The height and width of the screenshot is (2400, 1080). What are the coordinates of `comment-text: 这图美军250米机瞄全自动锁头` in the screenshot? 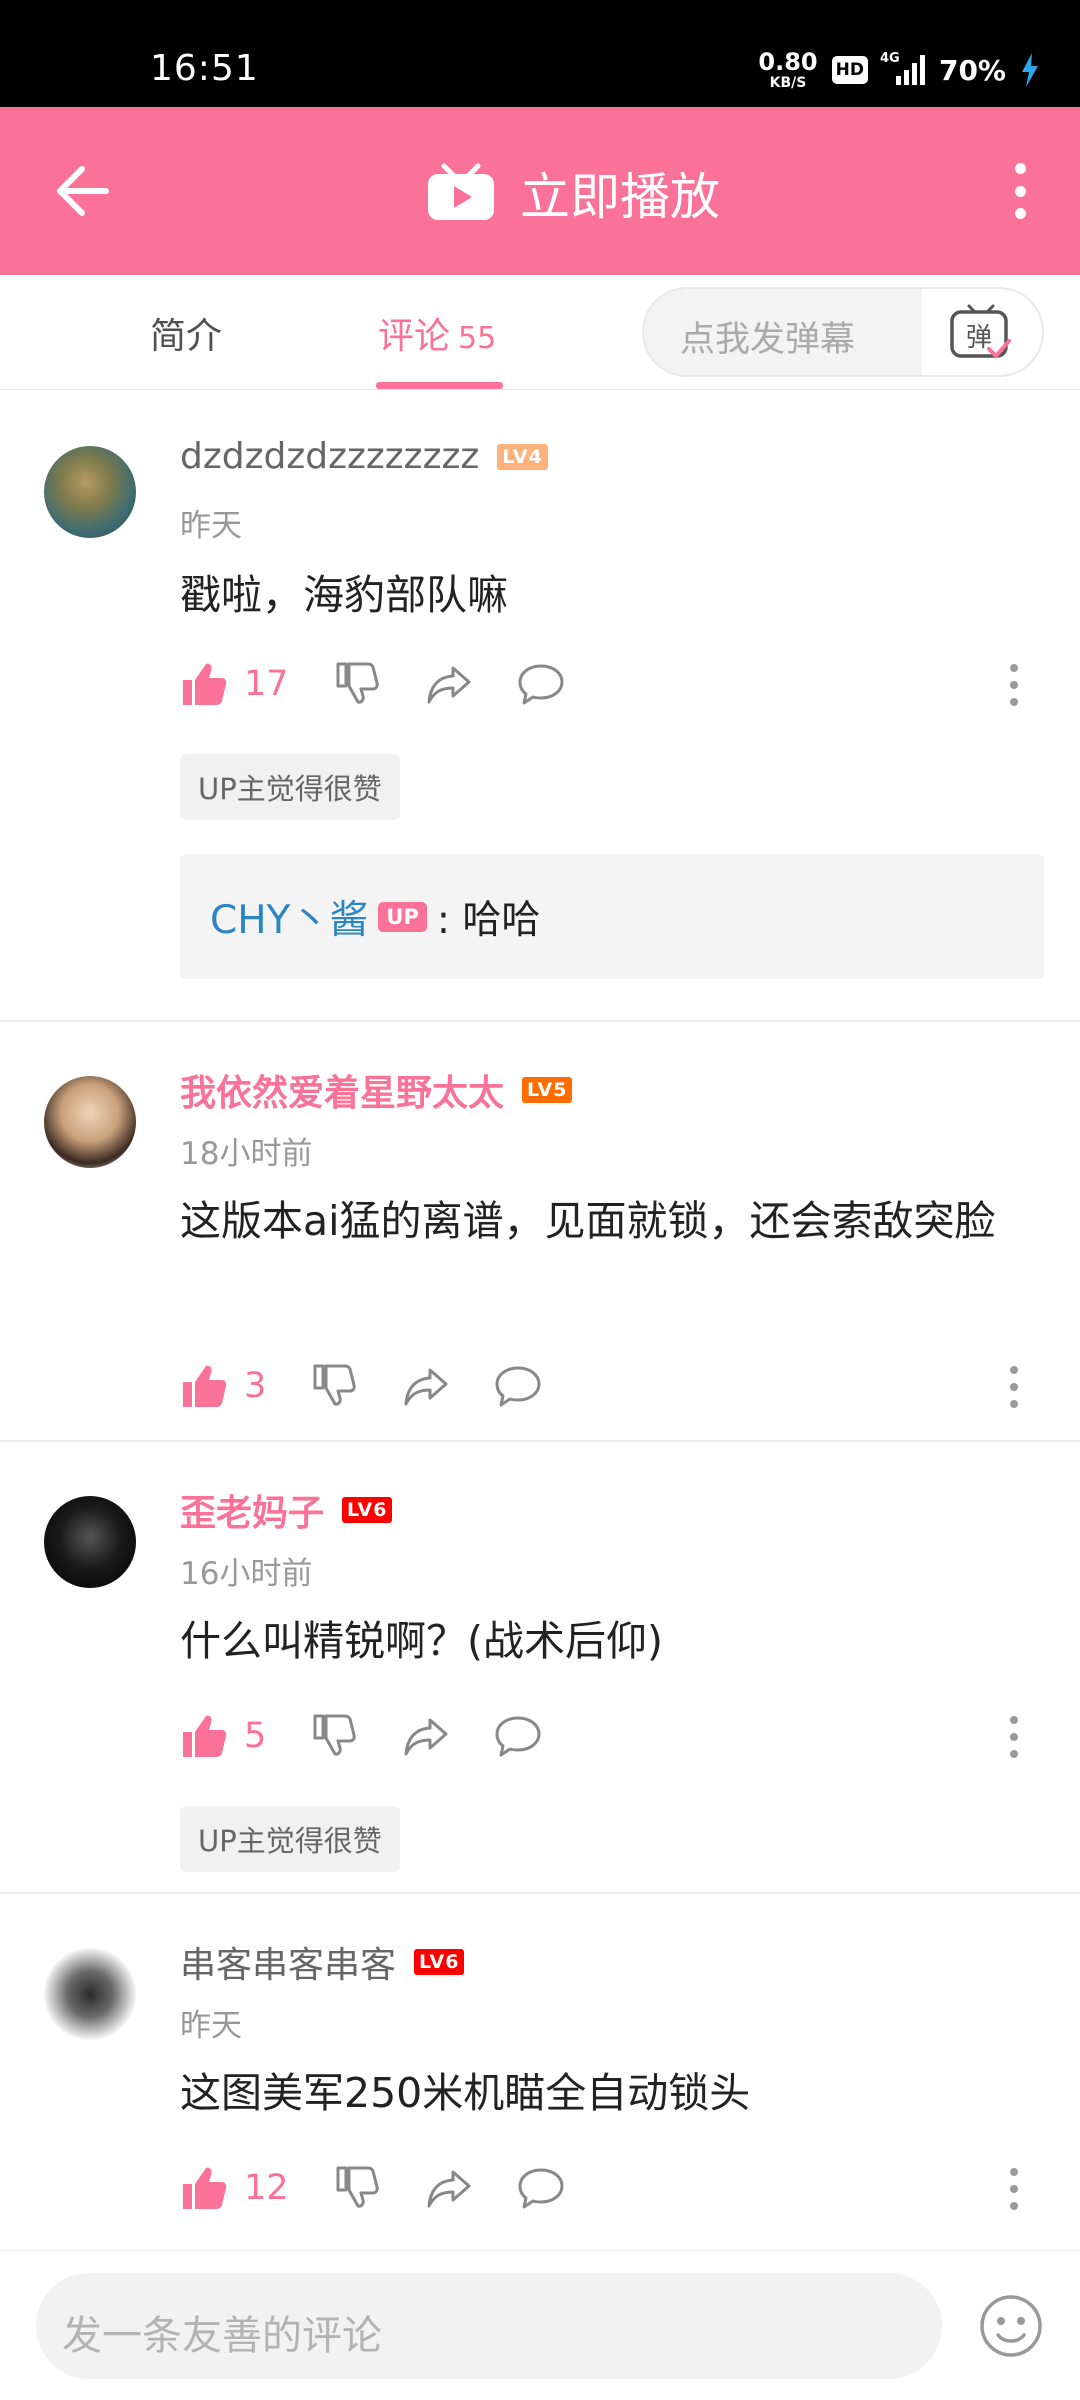 It's located at (465, 2093).